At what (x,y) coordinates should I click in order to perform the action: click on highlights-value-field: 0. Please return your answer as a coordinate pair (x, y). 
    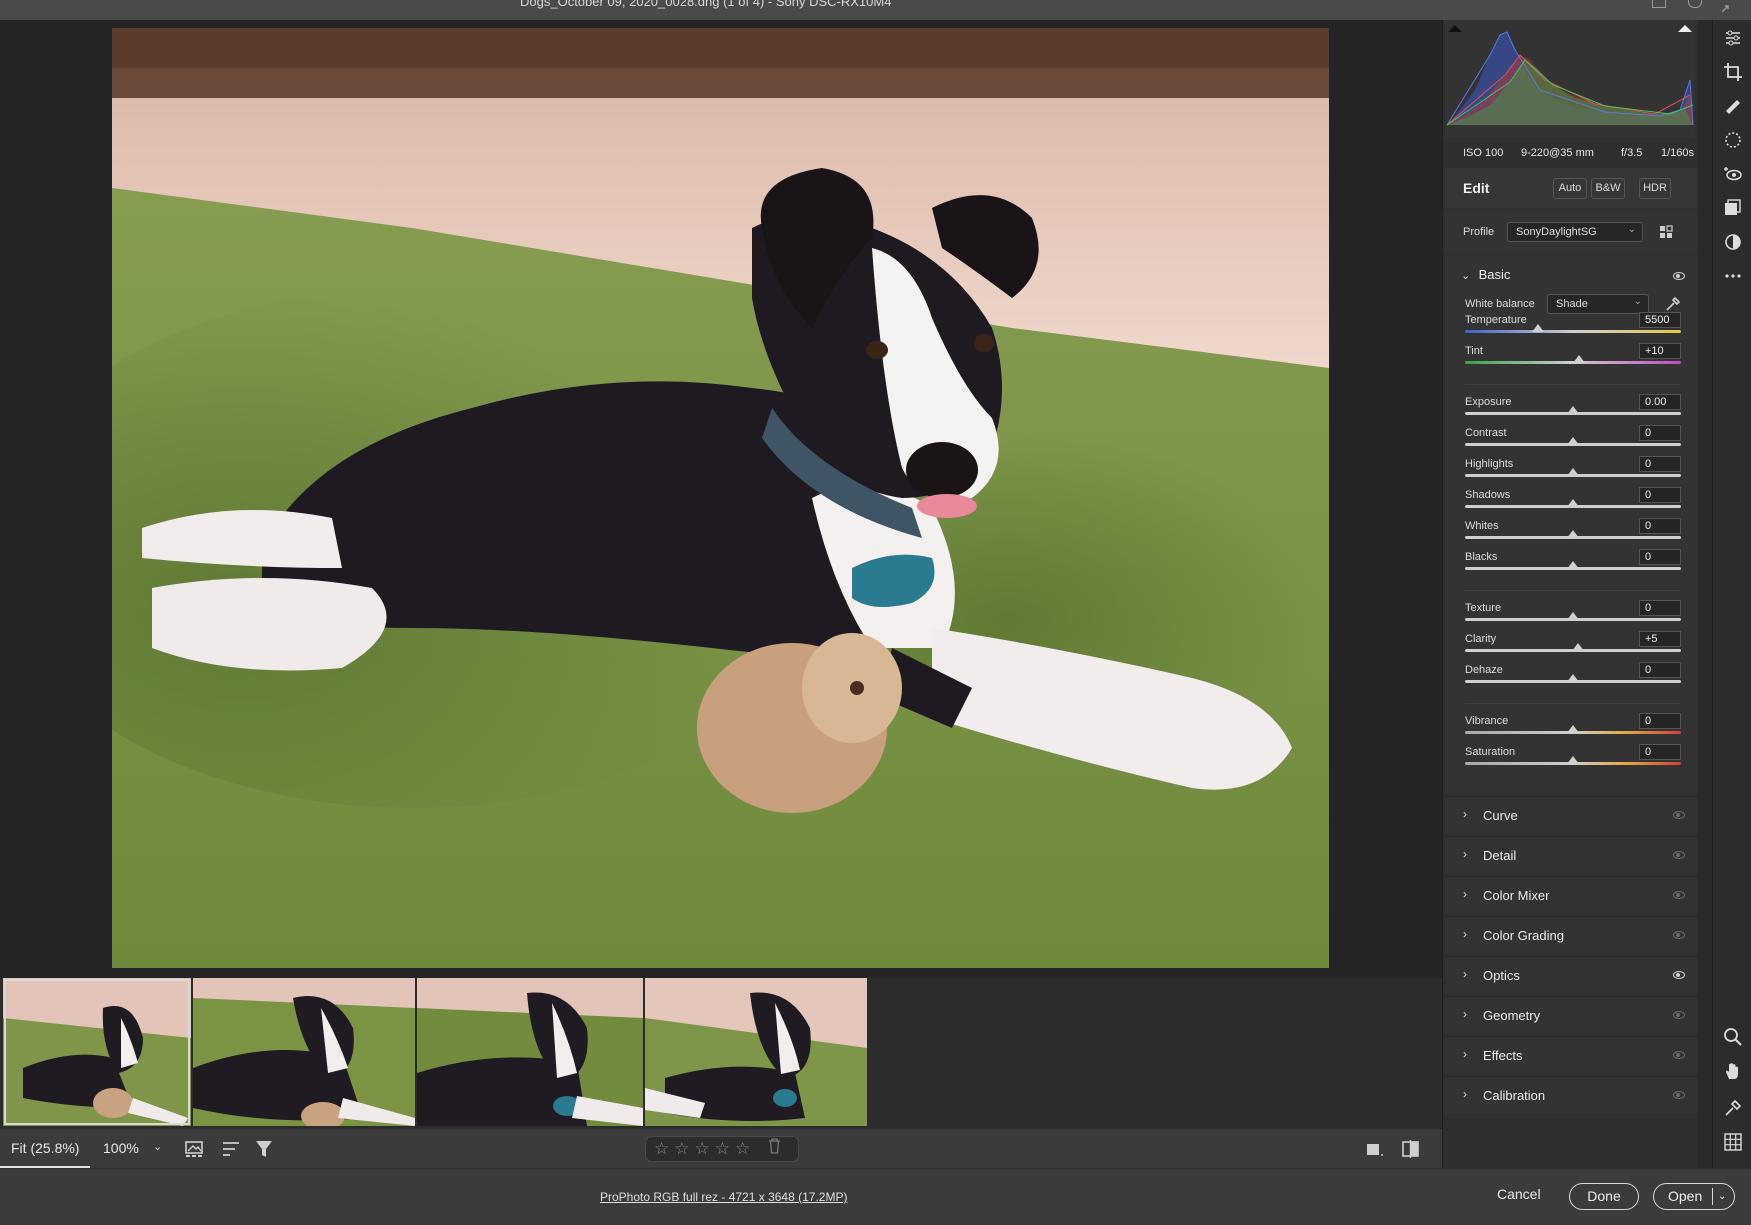
    Looking at the image, I should click on (1660, 464).